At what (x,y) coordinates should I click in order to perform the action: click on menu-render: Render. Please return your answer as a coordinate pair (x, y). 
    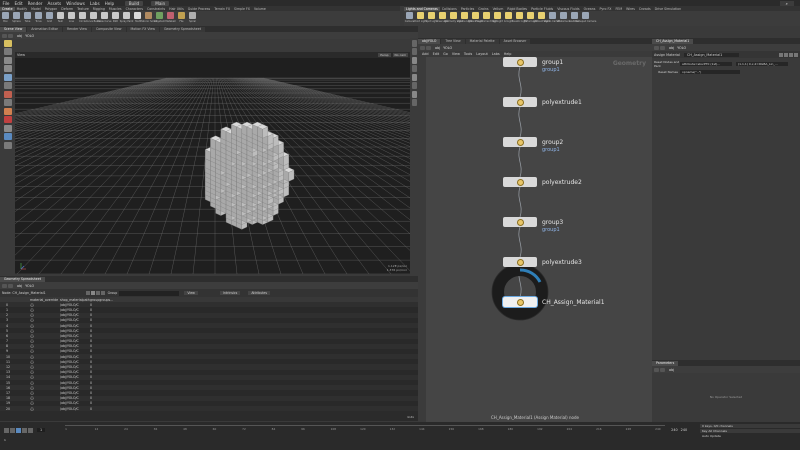
    Looking at the image, I should click on (35, 3).